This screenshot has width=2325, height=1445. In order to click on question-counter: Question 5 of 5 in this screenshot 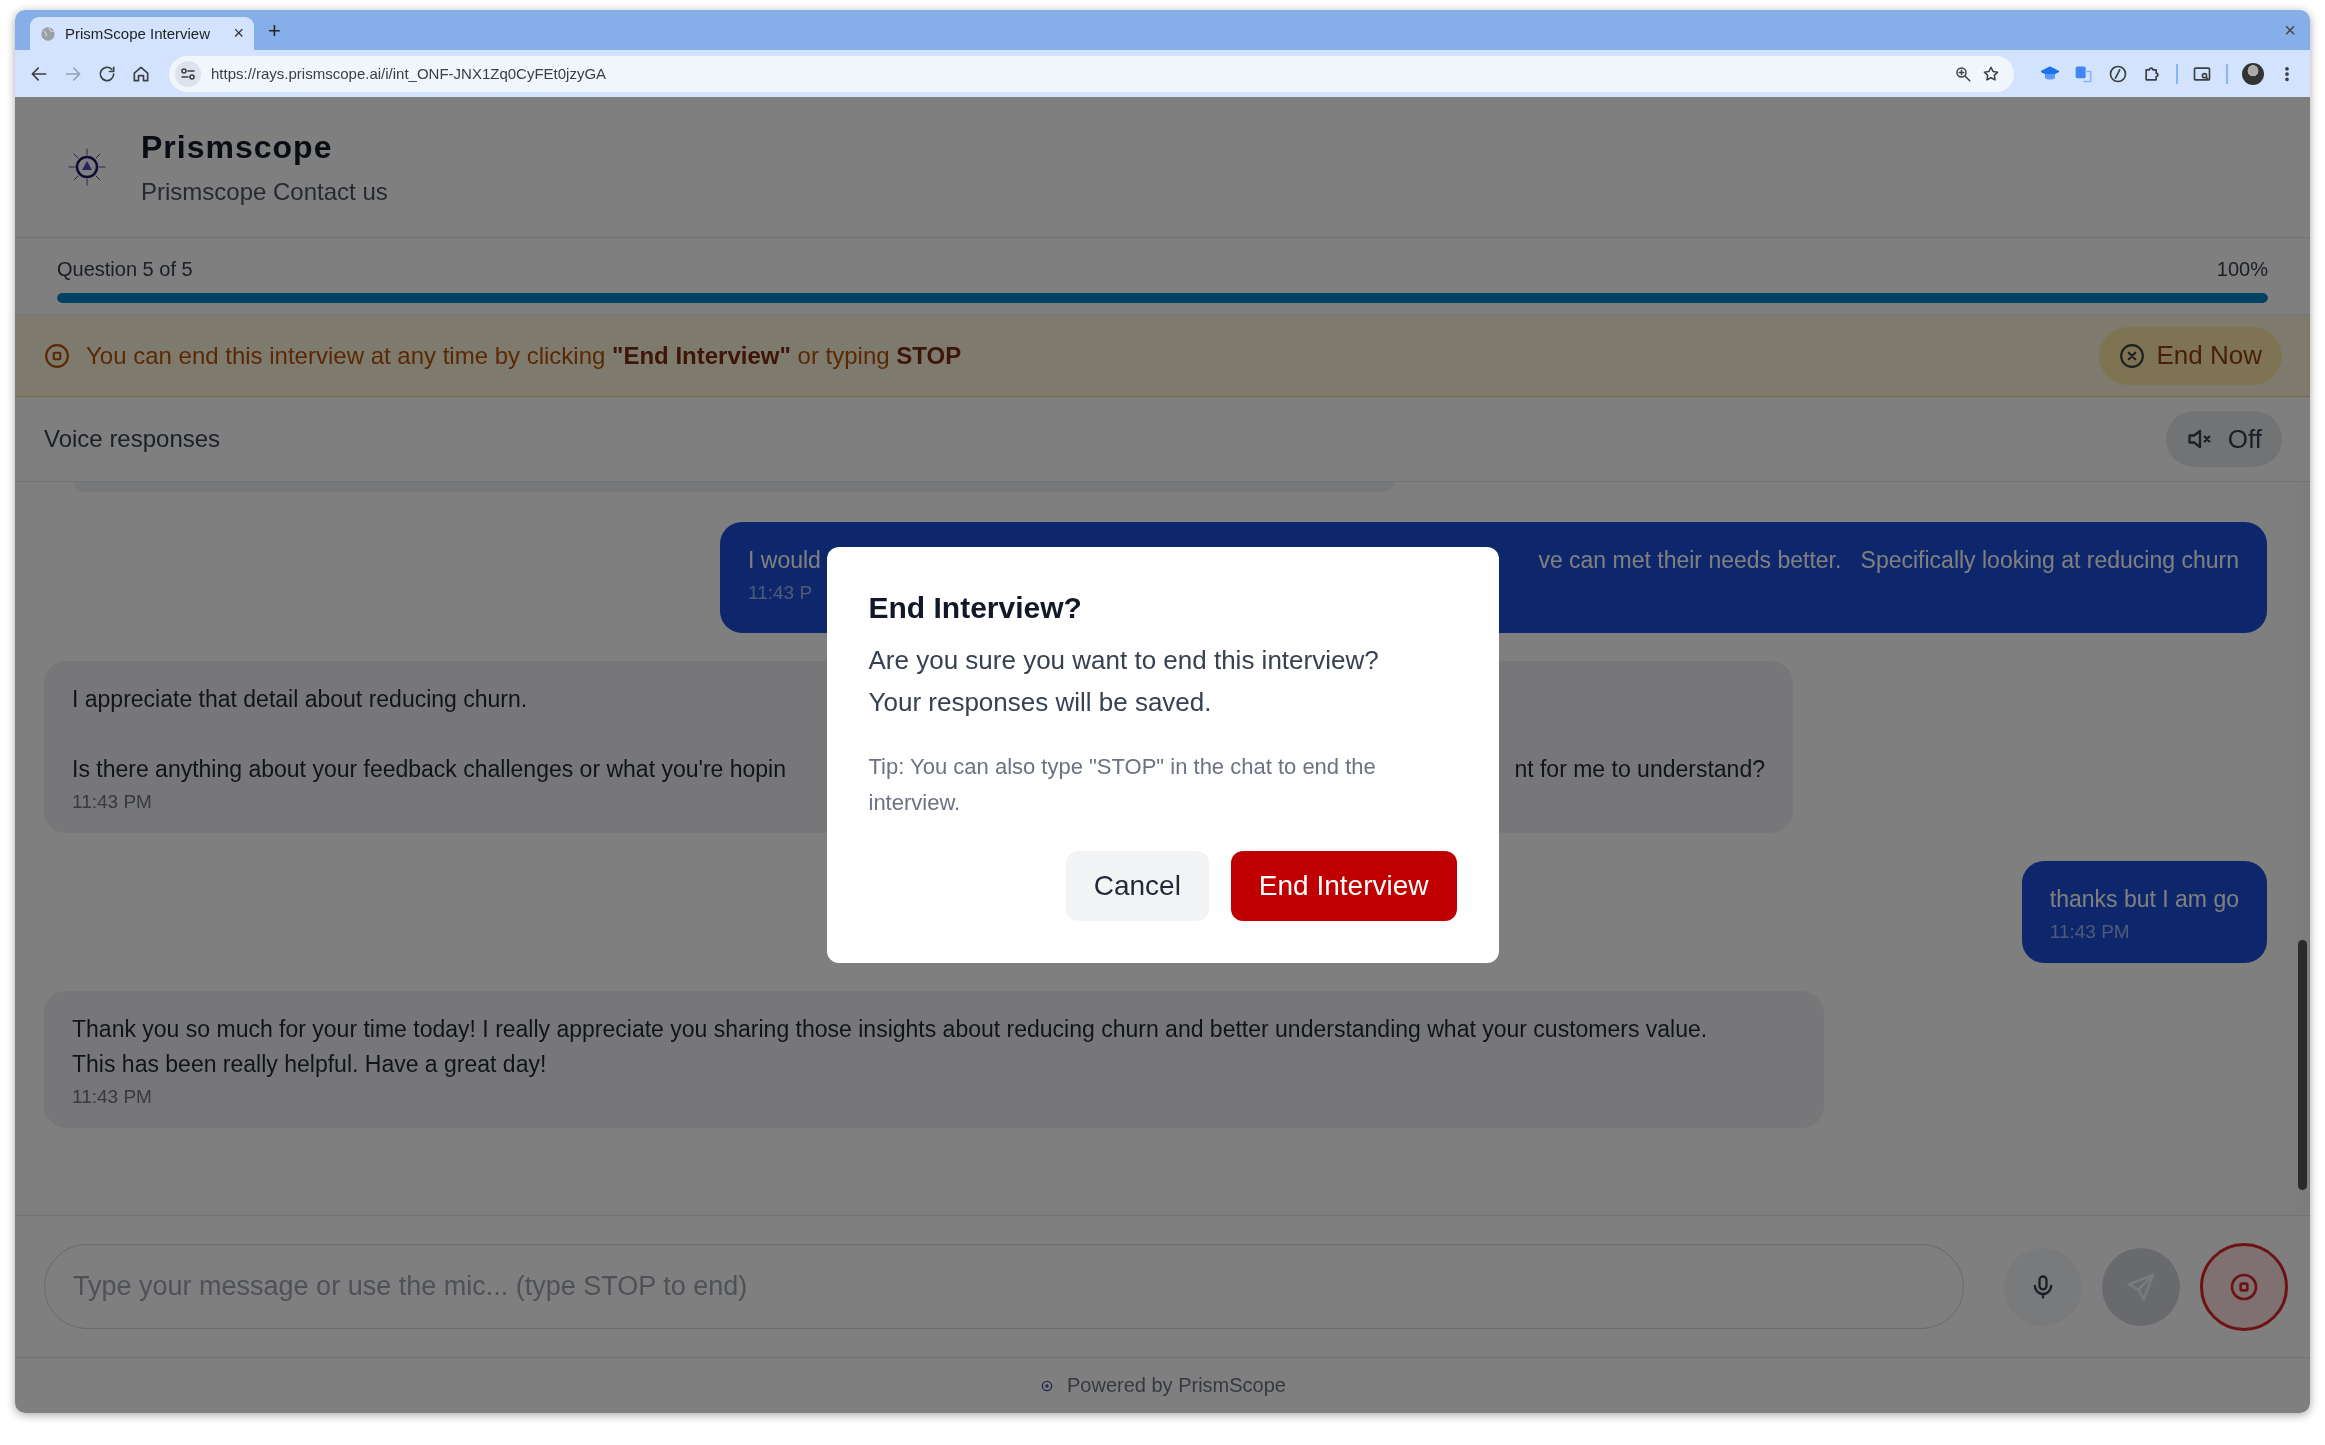, I will do `click(125, 269)`.